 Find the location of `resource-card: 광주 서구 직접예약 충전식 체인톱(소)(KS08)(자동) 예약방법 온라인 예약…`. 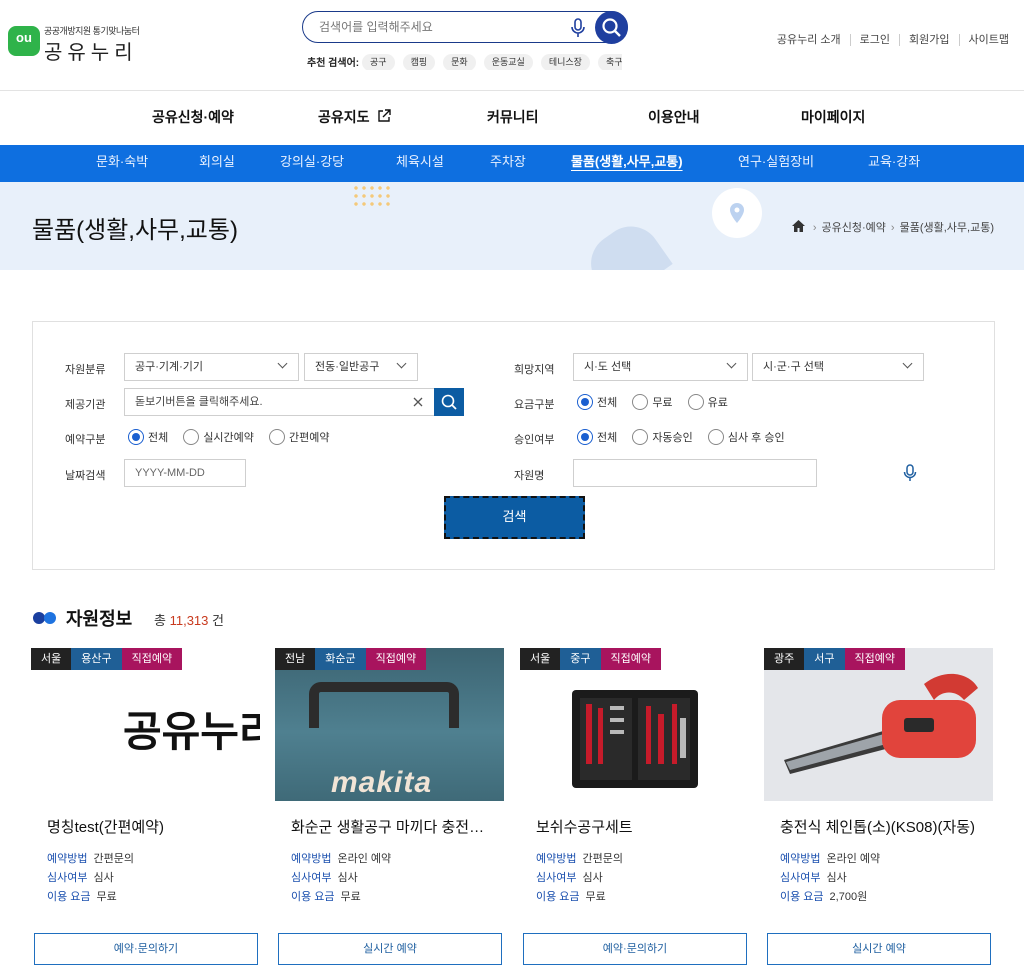

resource-card: 광주 서구 직접예약 충전식 체인톱(소)(KS08)(자동) 예약방법 온라인 예약… is located at coordinates (878, 810).